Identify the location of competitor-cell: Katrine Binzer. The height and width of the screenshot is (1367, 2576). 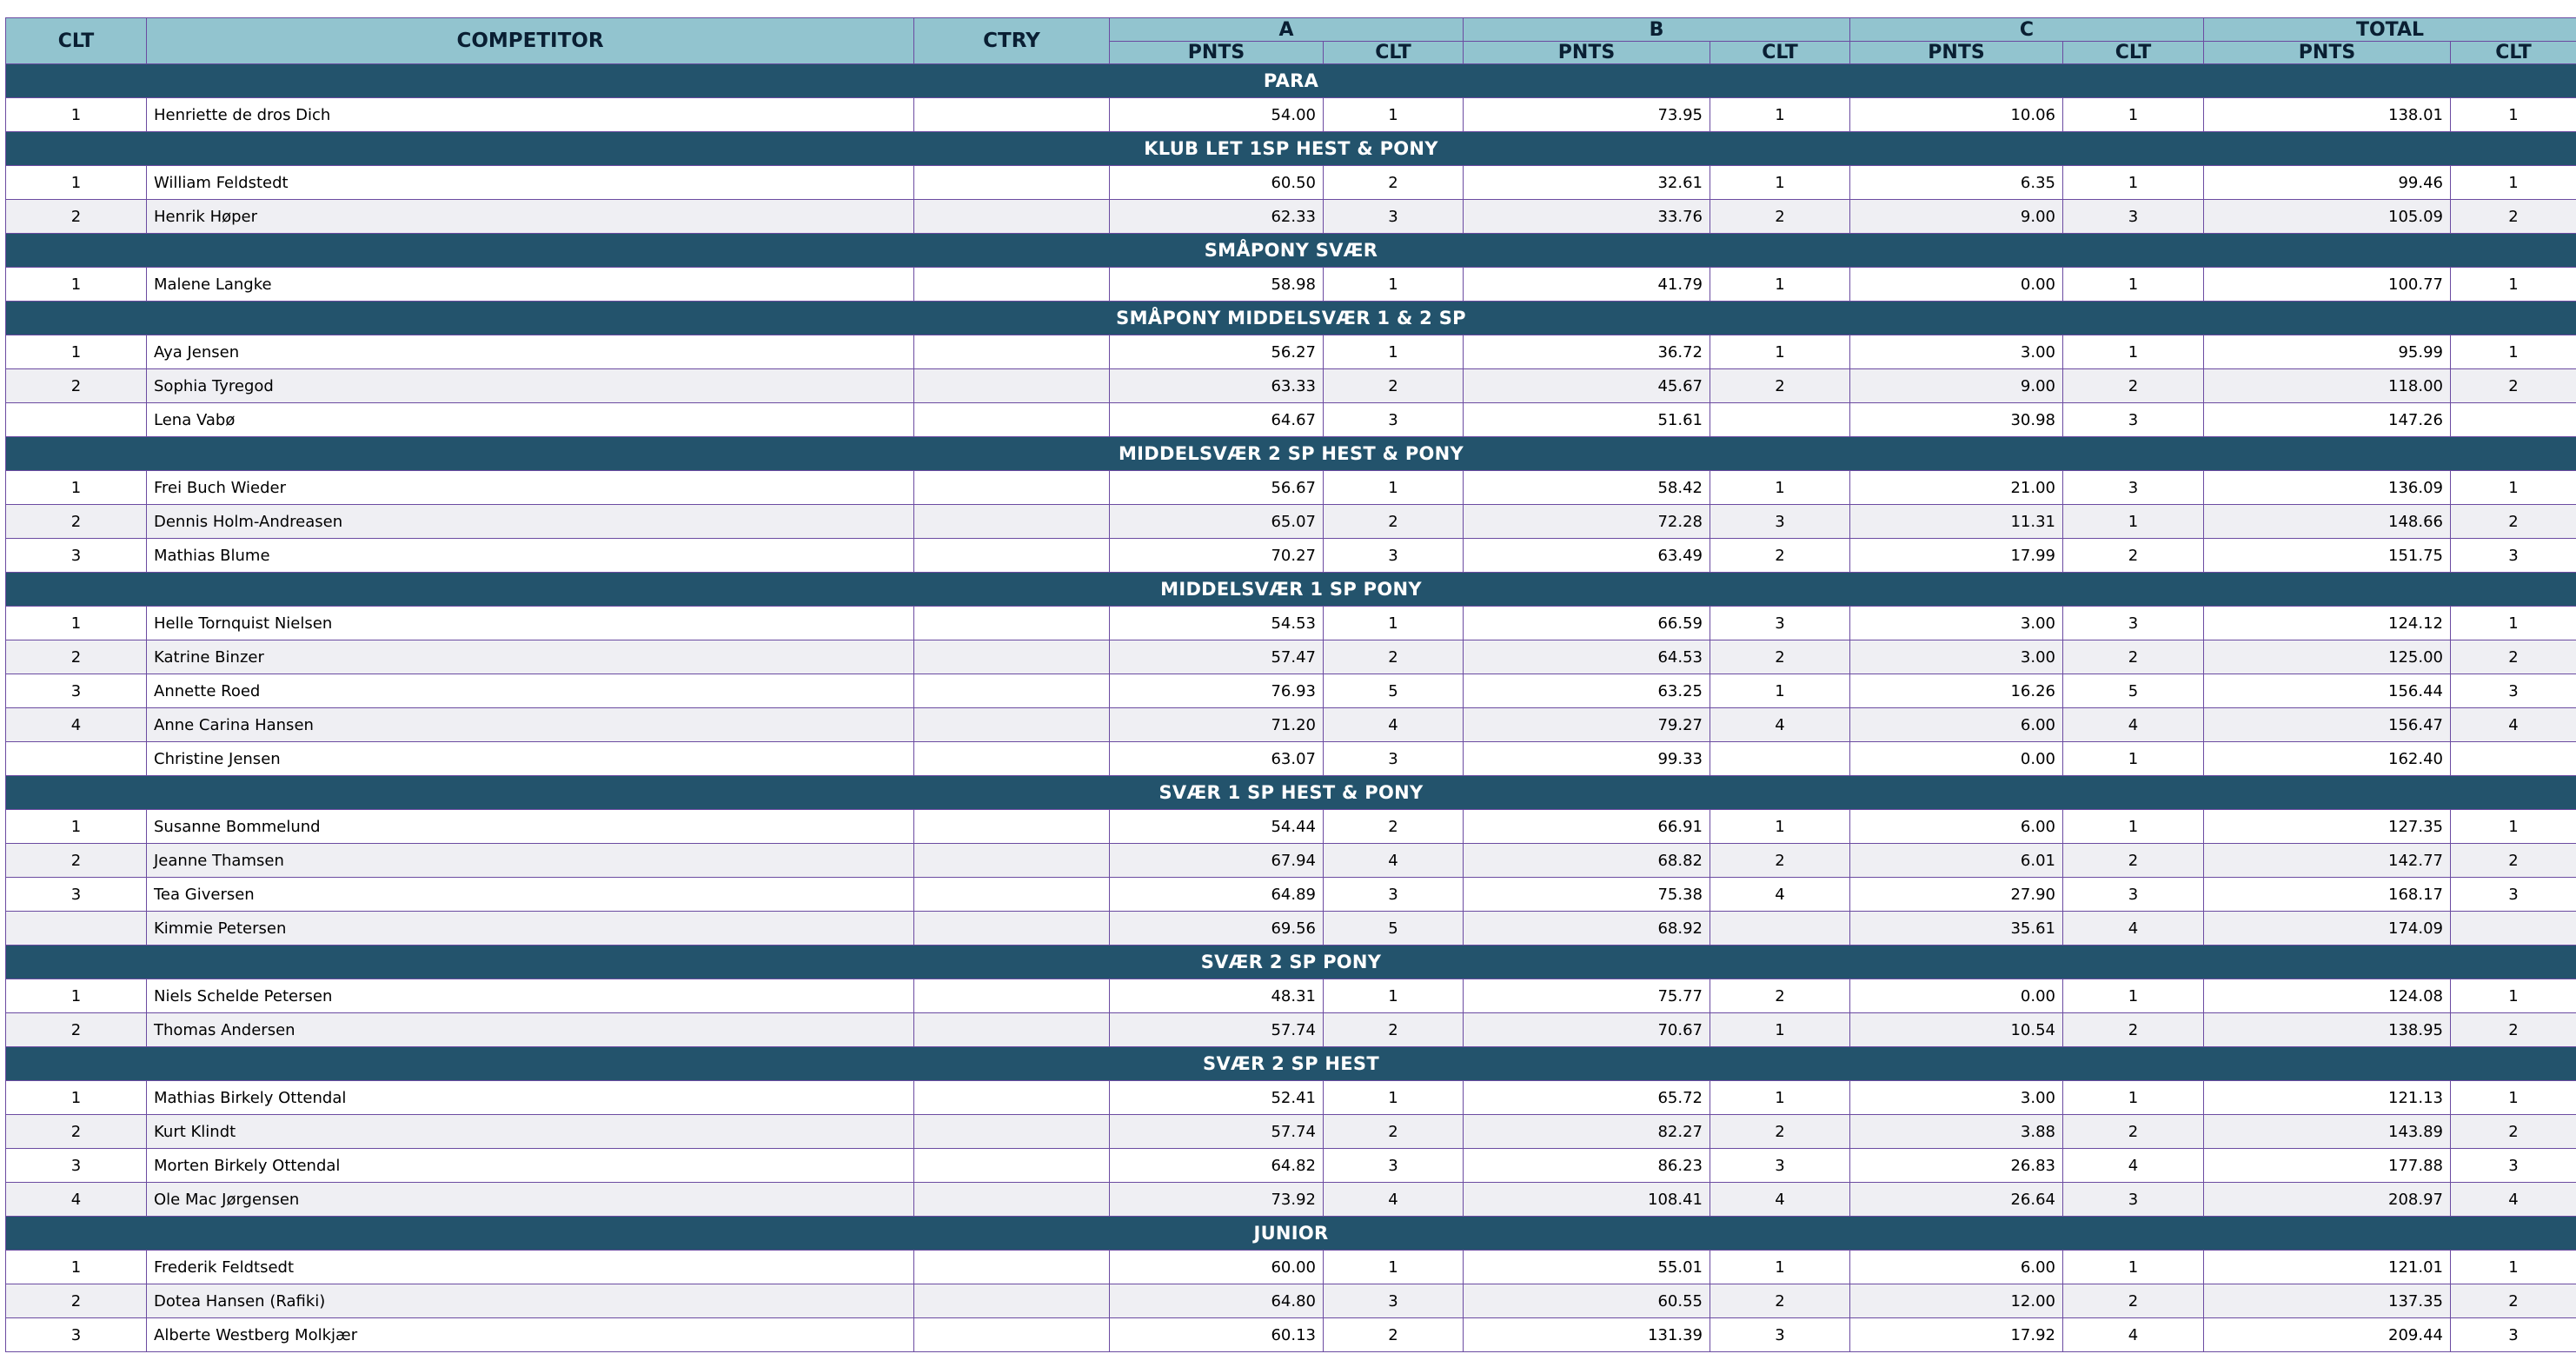
(530, 657).